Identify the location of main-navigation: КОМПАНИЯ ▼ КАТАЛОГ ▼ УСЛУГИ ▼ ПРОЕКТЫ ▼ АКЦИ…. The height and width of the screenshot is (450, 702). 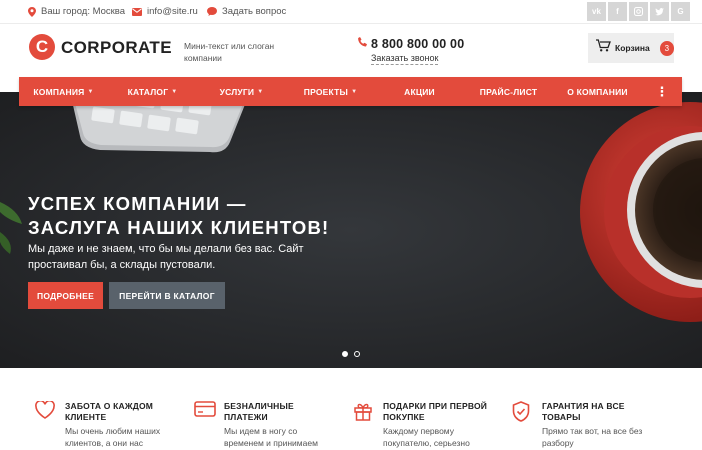
(350, 91).